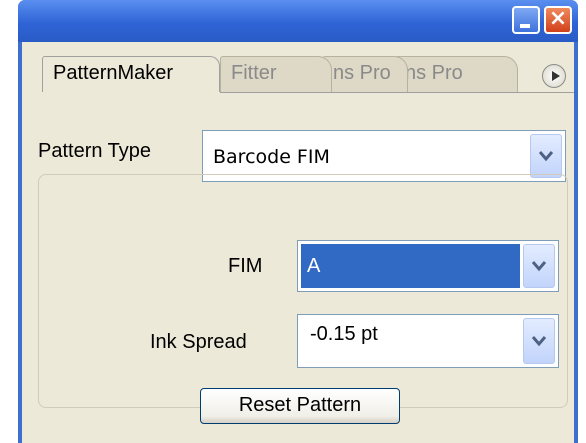 The height and width of the screenshot is (443, 586). What do you see at coordinates (276, 74) in the screenshot?
I see `tab-fitter: Fitter` at bounding box center [276, 74].